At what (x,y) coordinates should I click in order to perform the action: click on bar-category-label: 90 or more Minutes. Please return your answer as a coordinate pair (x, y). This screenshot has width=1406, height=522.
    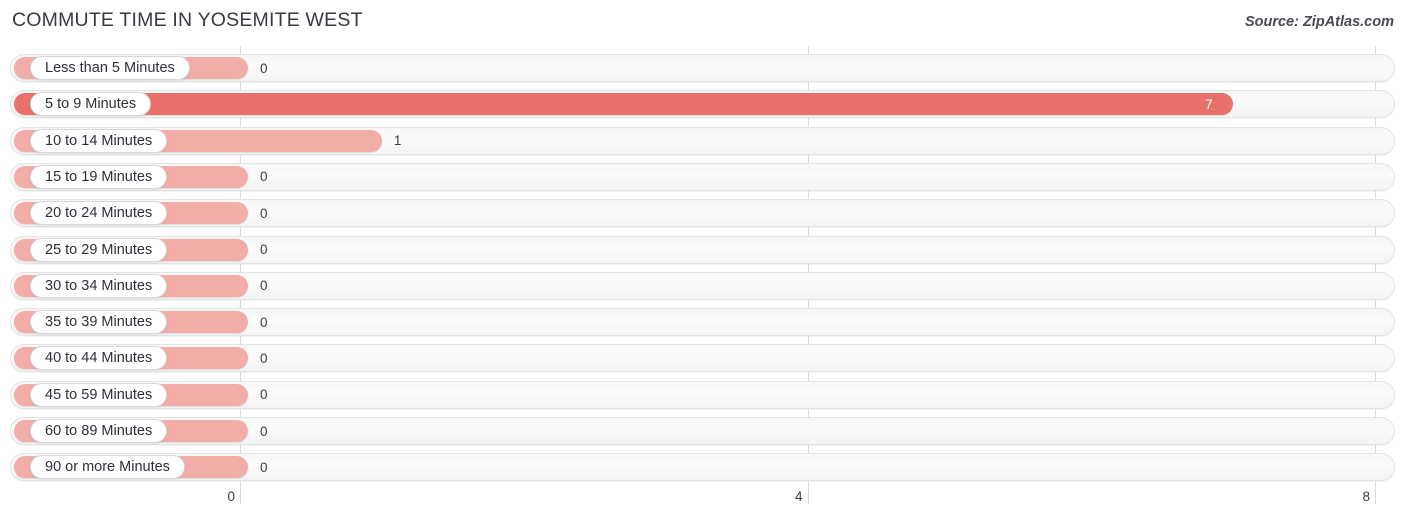
    Looking at the image, I should click on (107, 467).